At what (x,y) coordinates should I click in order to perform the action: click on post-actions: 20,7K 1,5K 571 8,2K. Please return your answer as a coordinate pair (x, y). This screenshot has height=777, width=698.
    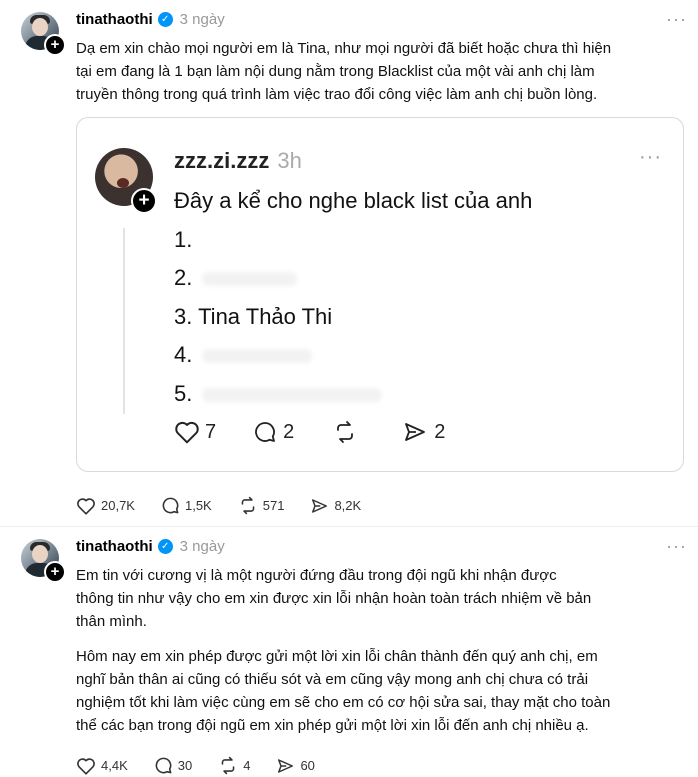
    Looking at the image, I should click on (231, 505).